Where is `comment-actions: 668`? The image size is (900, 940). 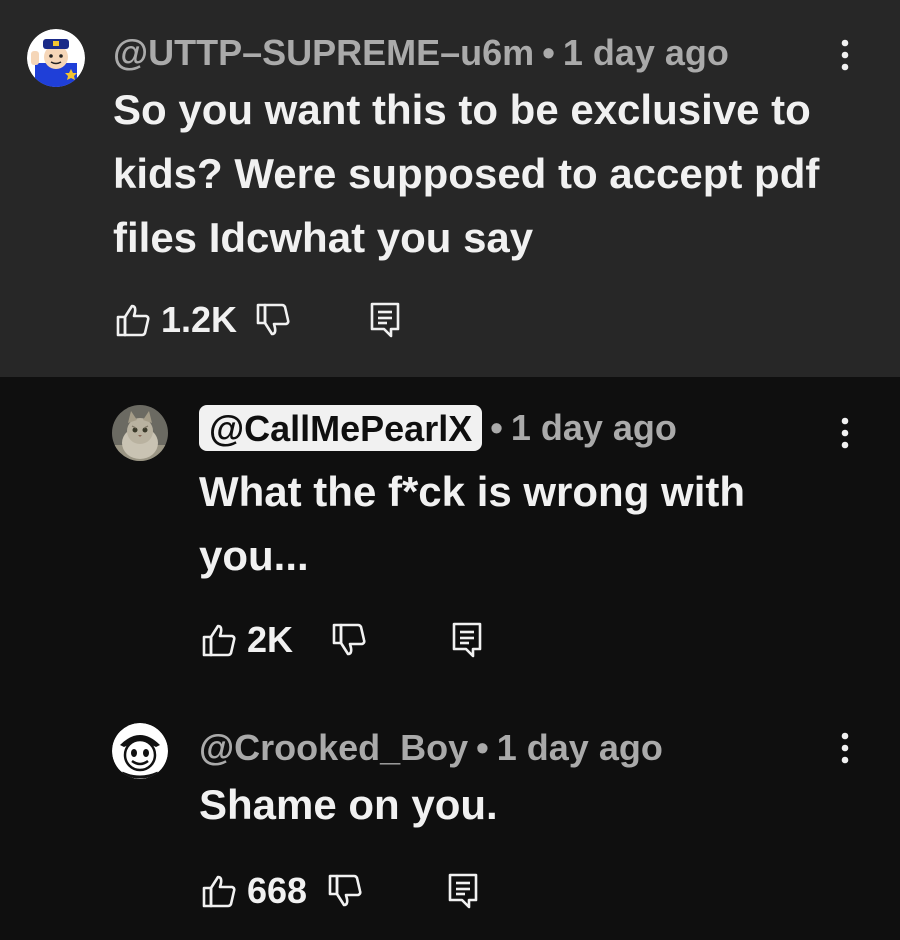
comment-actions: 668 is located at coordinates (340, 891).